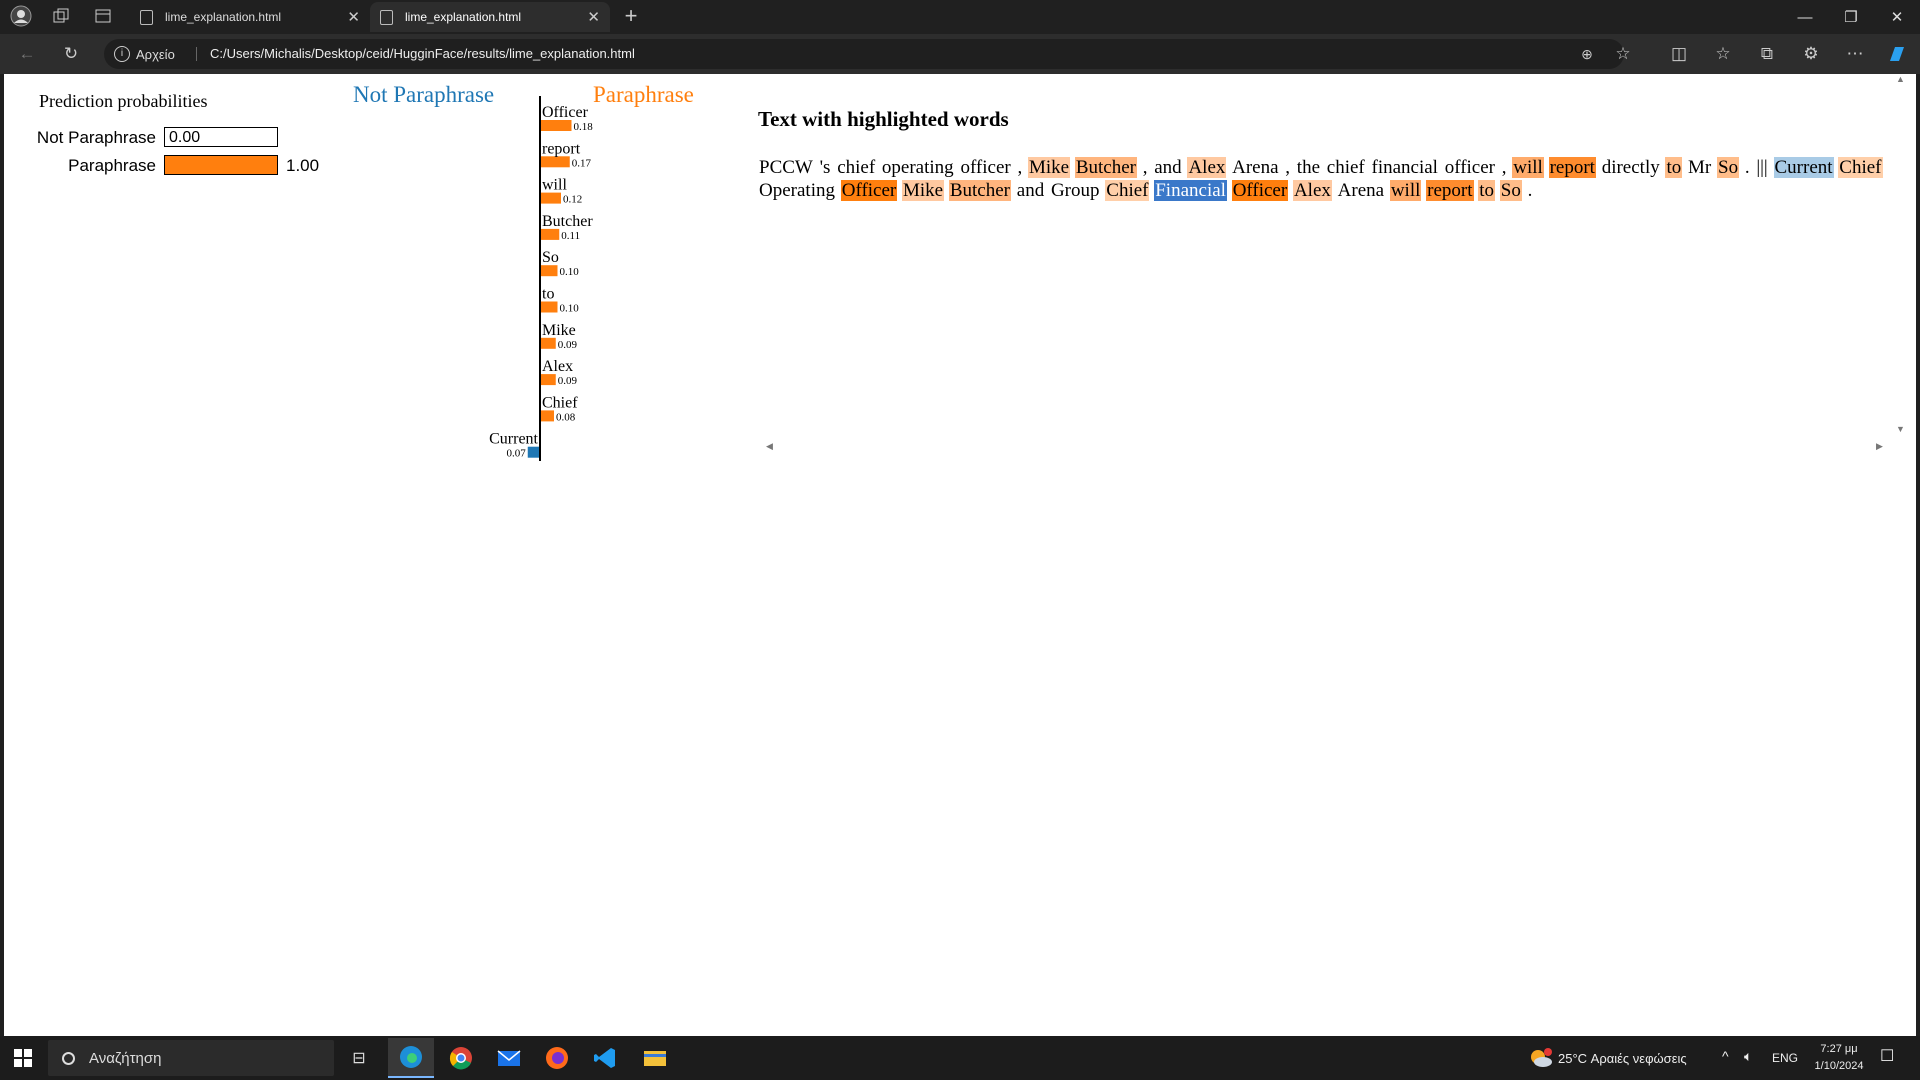  Describe the element at coordinates (1839, 1066) in the screenshot. I see `clock-date: 1/10/2024` at that location.